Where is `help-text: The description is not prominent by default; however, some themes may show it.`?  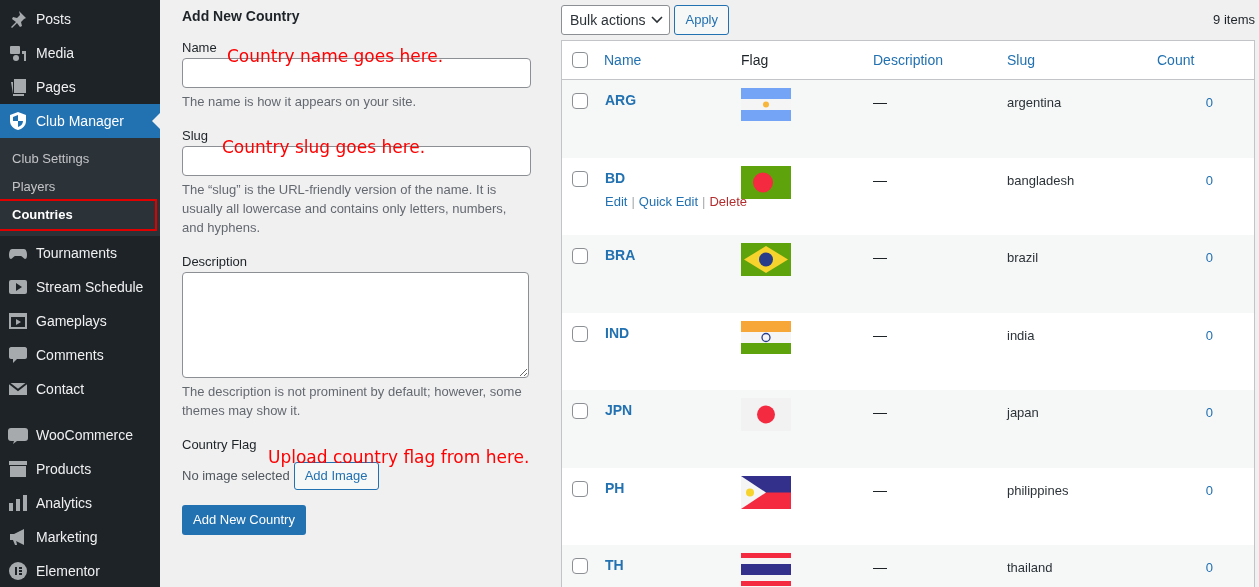 help-text: The description is not prominent by default; however, some themes may show it. is located at coordinates (352, 401).